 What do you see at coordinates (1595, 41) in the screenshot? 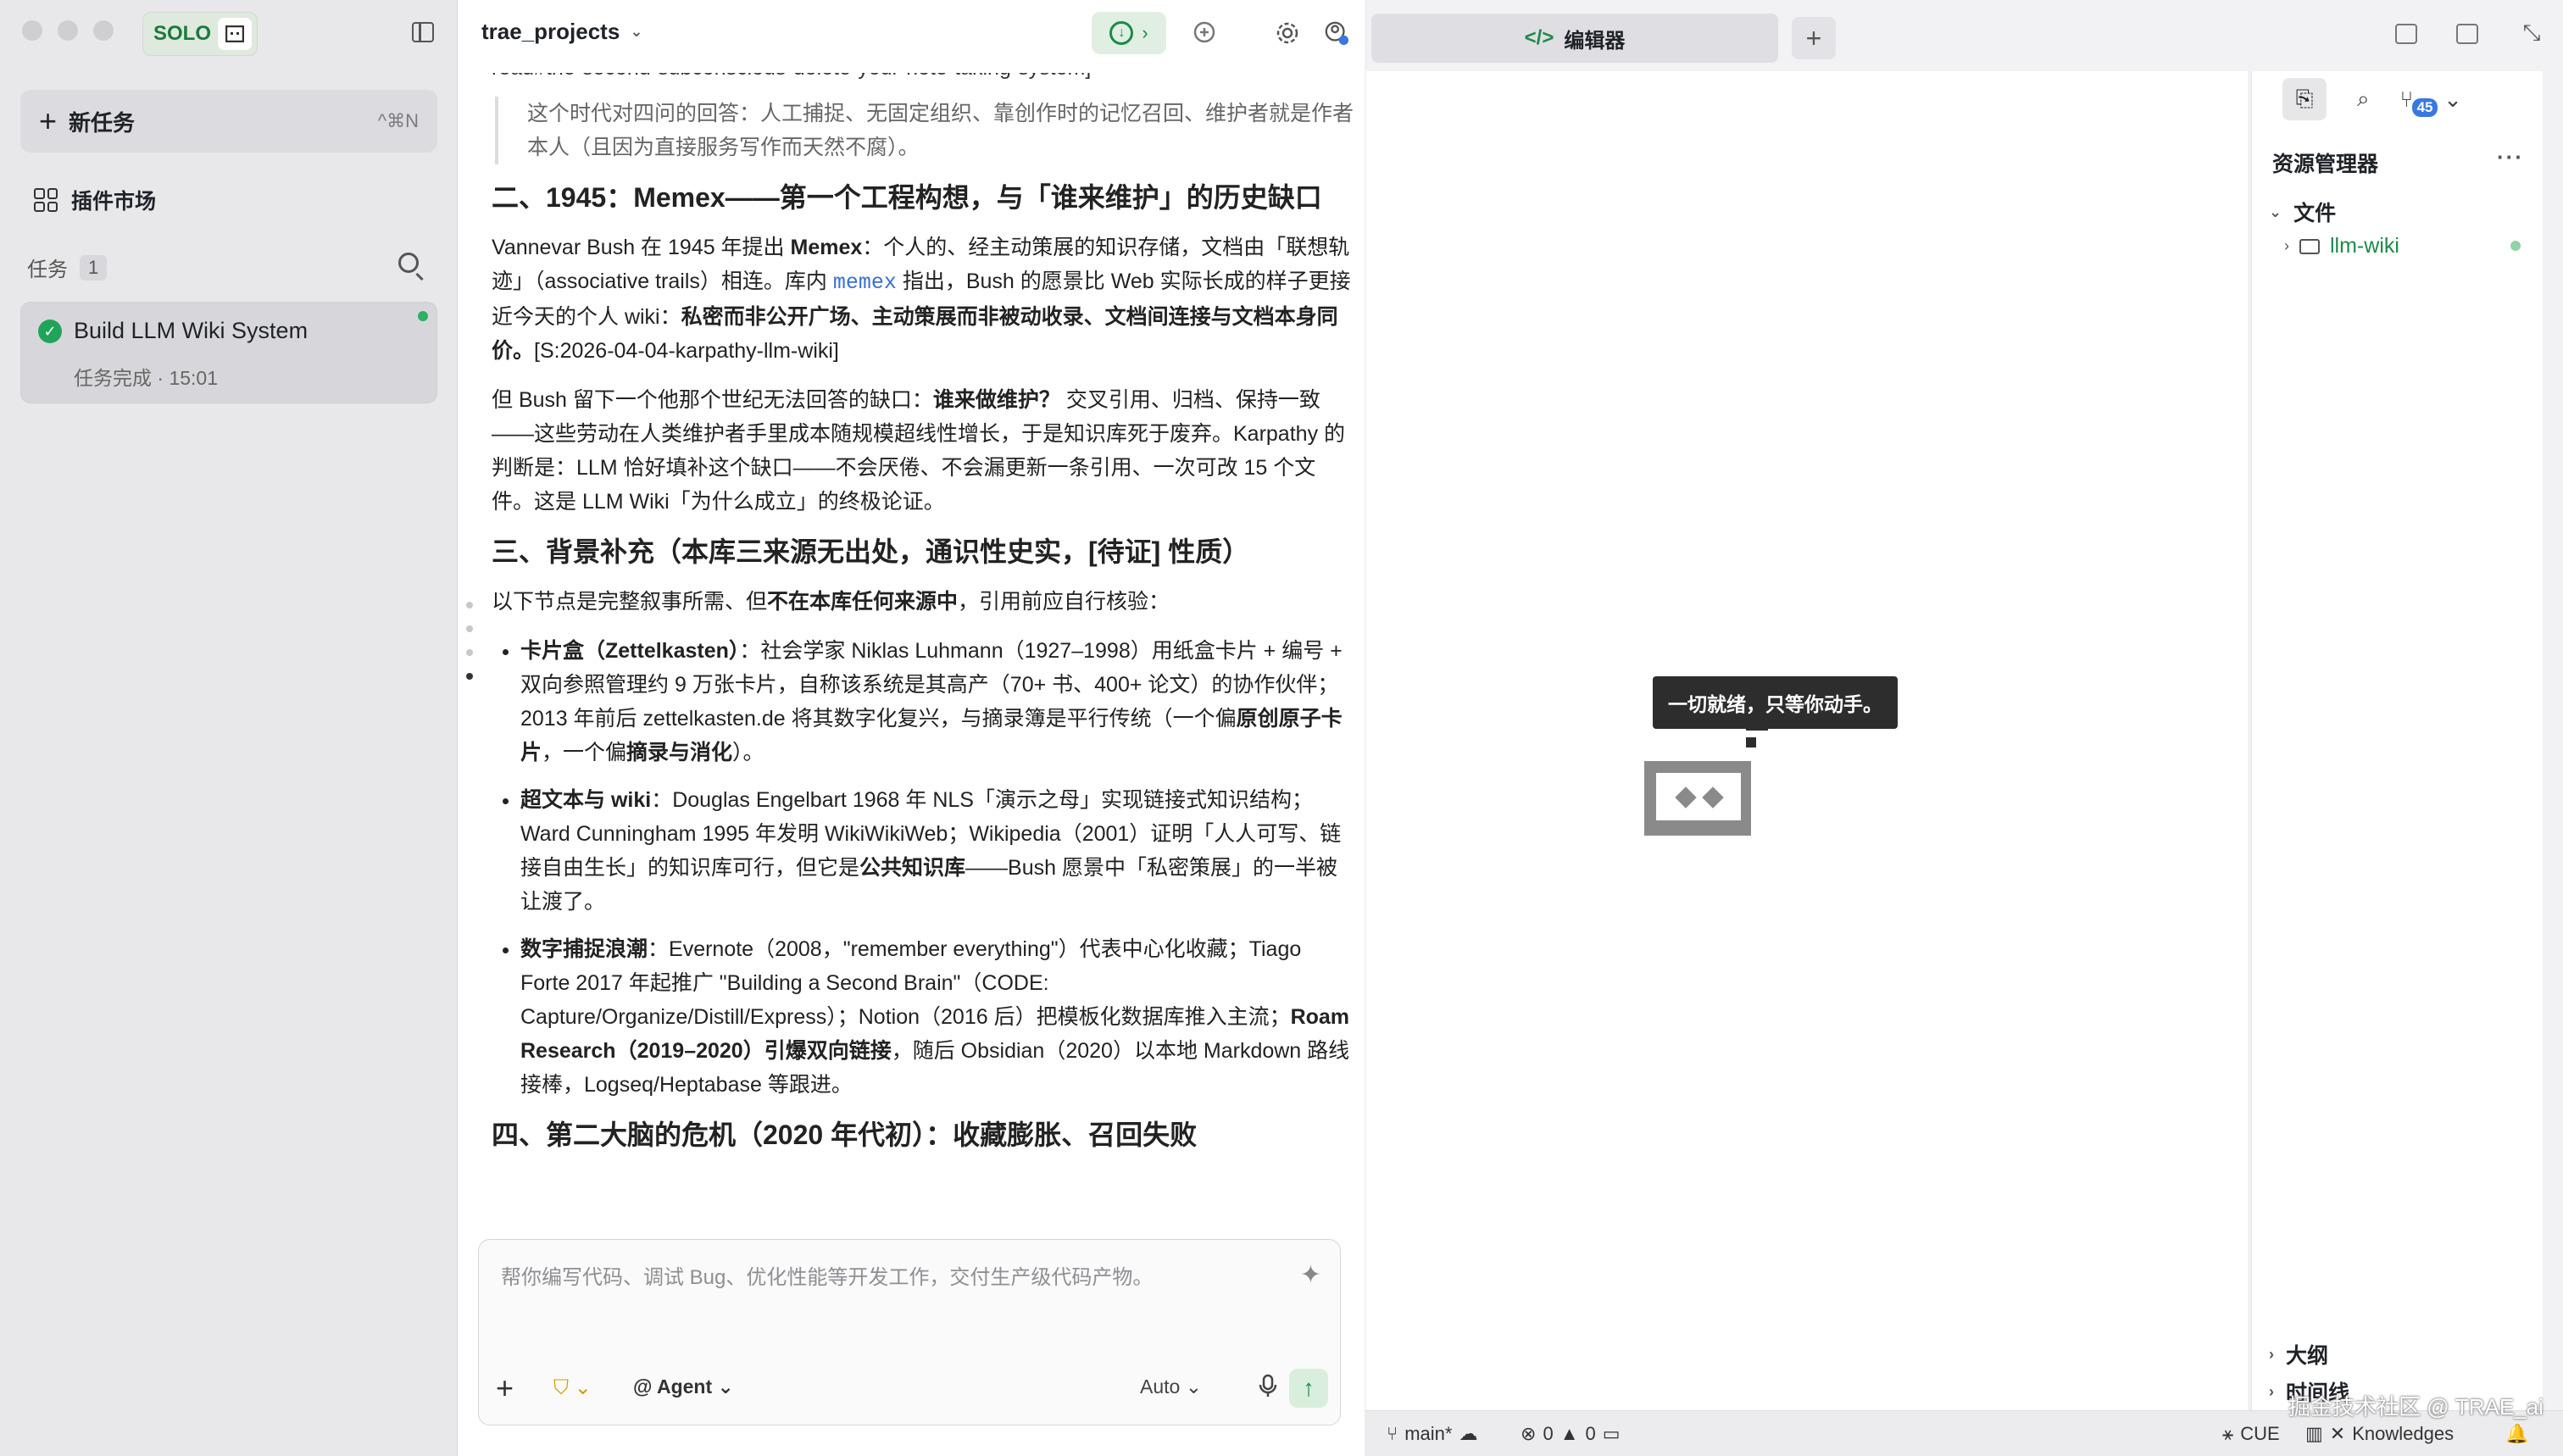
I see `tab-label: 编辑器` at bounding box center [1595, 41].